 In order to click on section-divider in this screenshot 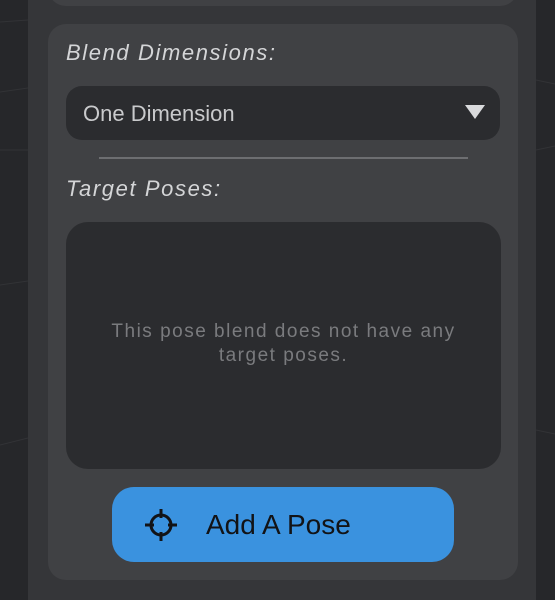, I will do `click(283, 158)`.